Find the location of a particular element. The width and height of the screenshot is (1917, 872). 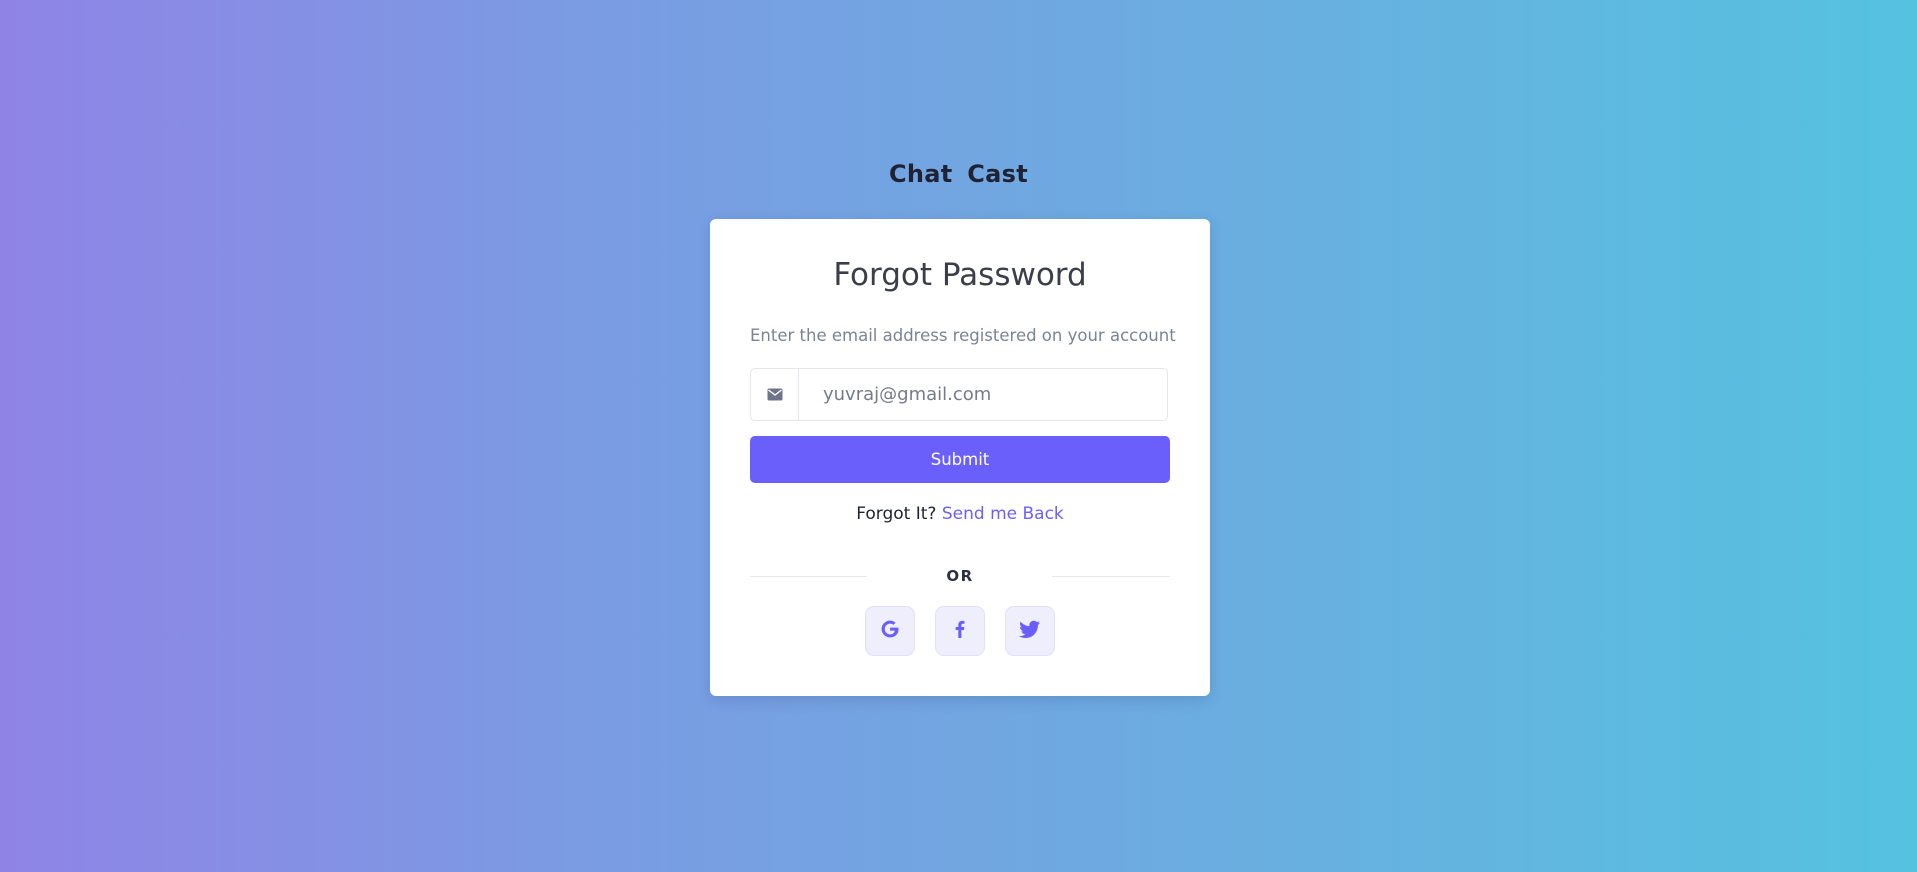

app-brand: Chat Cast is located at coordinates (958, 174).